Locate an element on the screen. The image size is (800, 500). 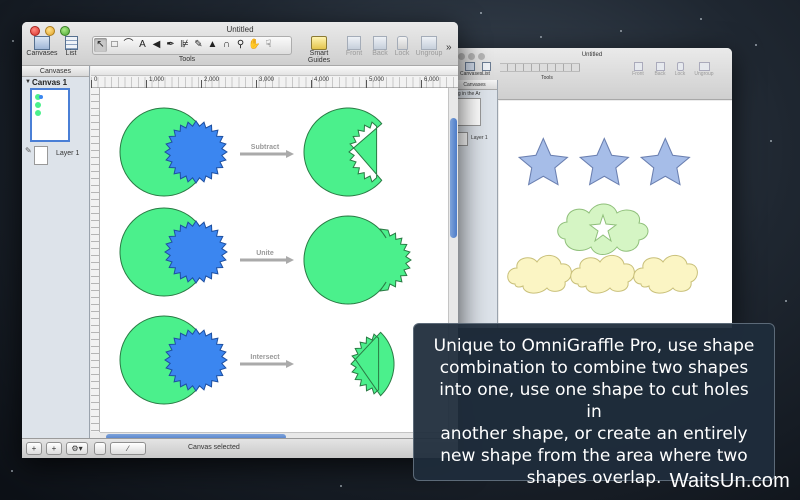
back-button: Back is located at coordinates (380, 46).